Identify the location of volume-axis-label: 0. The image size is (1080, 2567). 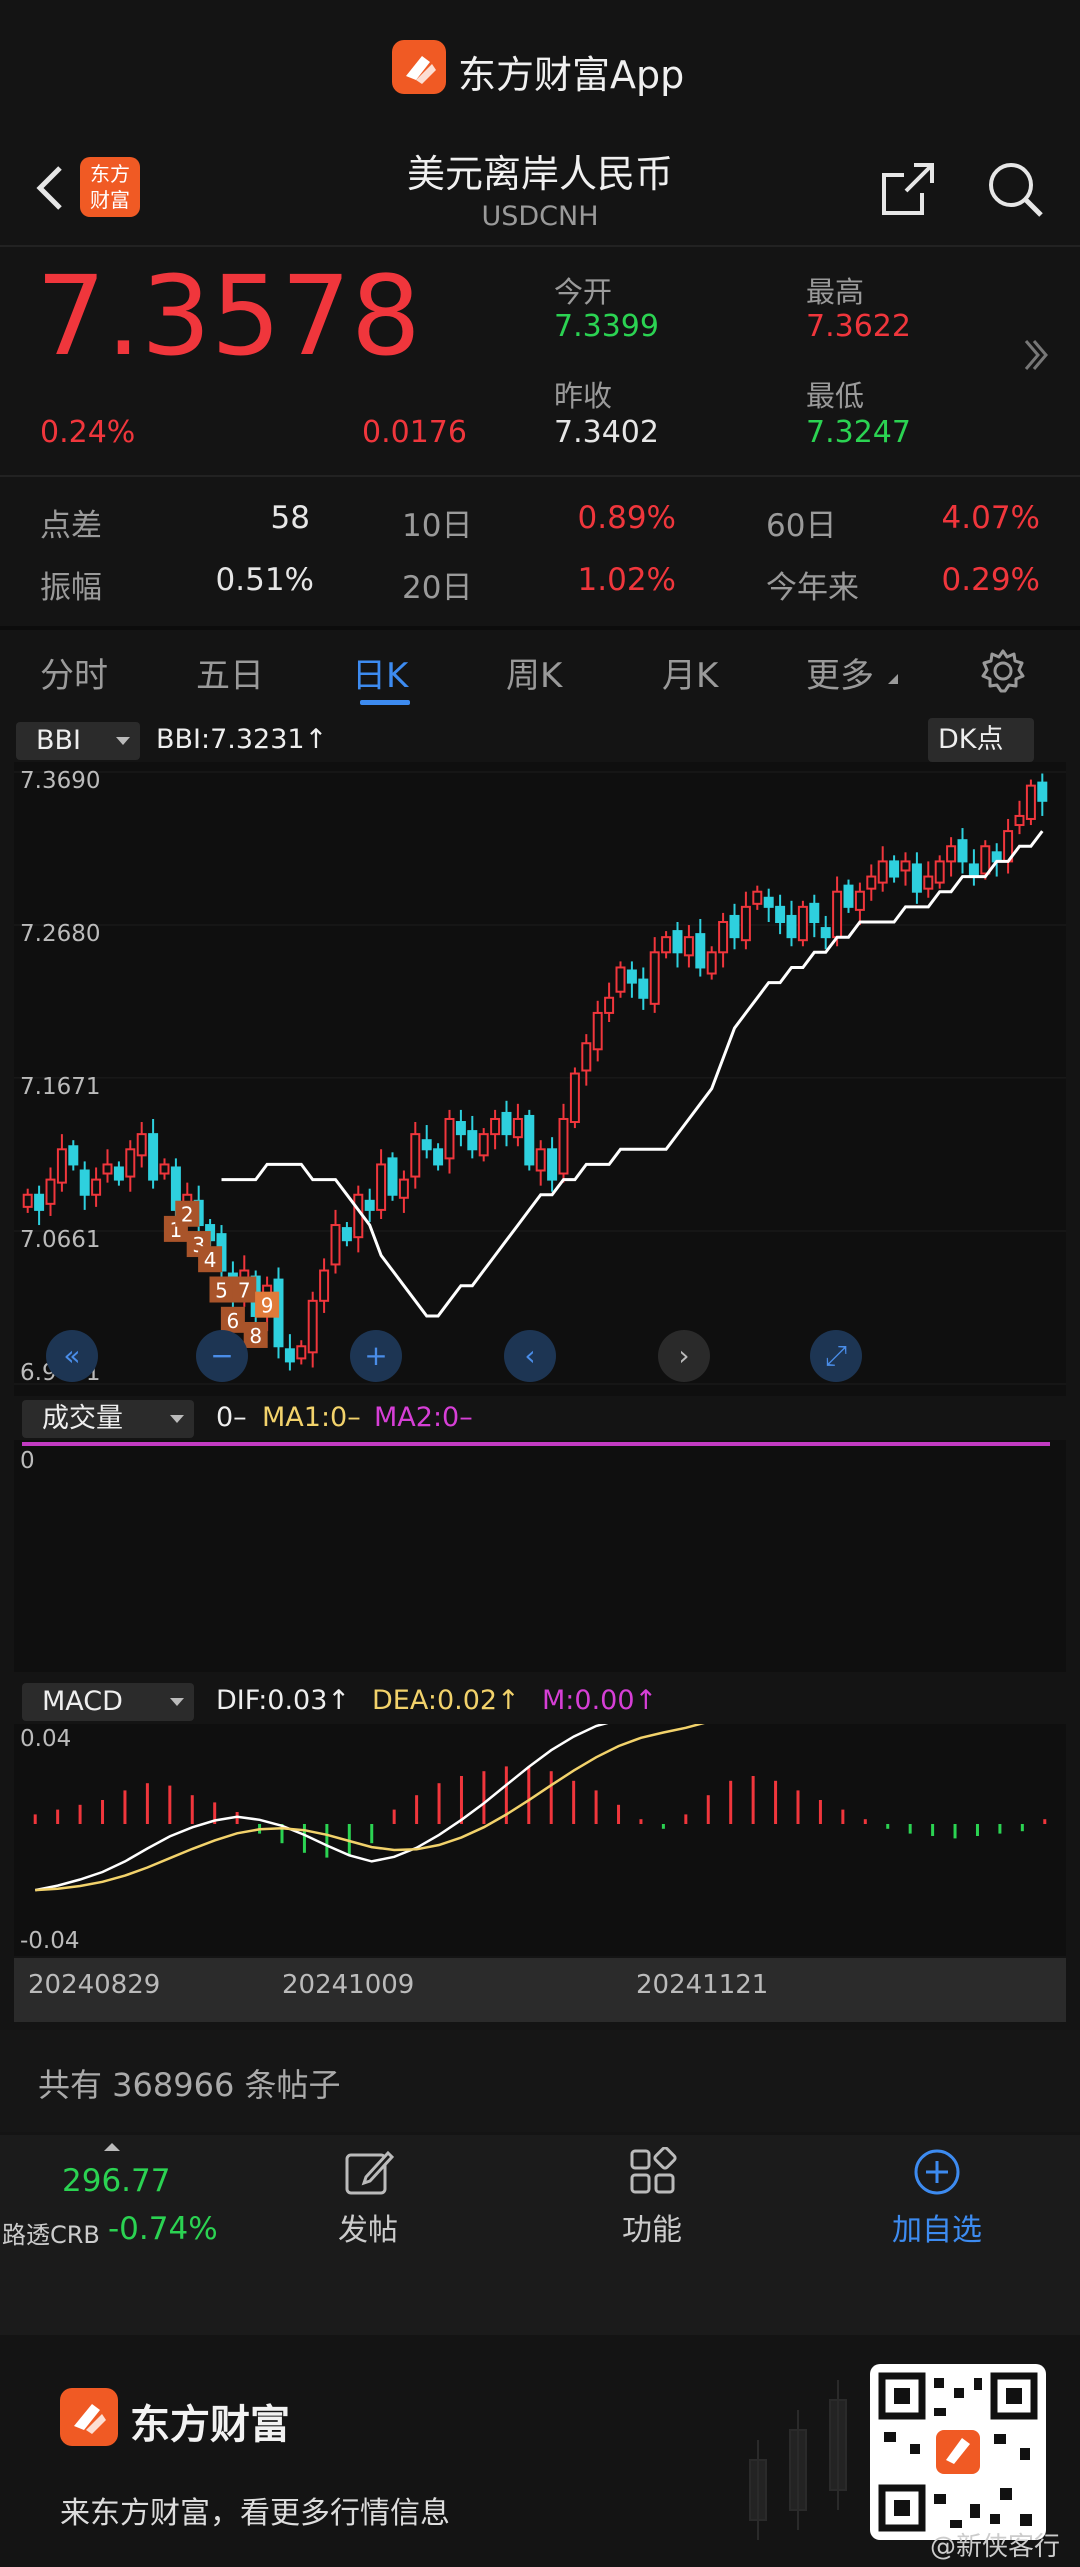
(27, 1461).